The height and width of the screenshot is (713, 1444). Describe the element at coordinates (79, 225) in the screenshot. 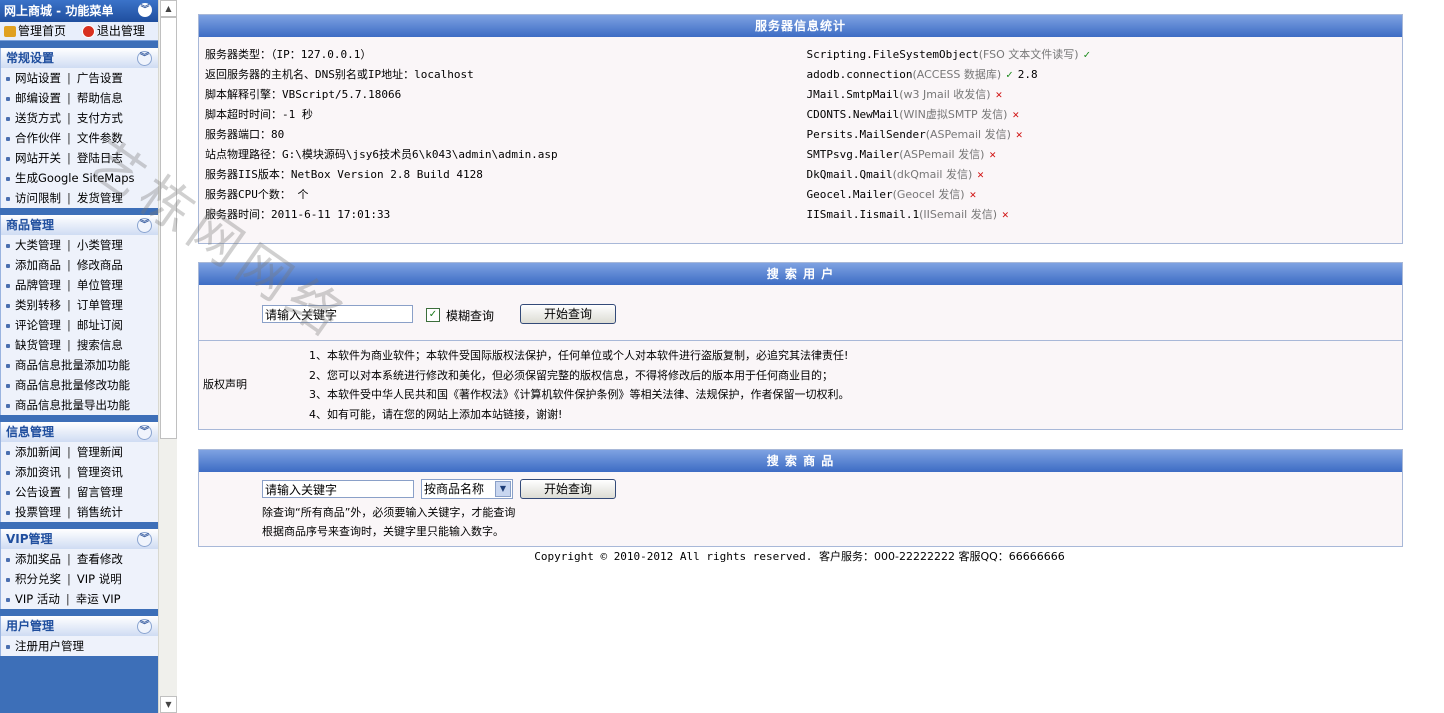

I see `sidebar-group-title: 商品管理 ︾` at that location.